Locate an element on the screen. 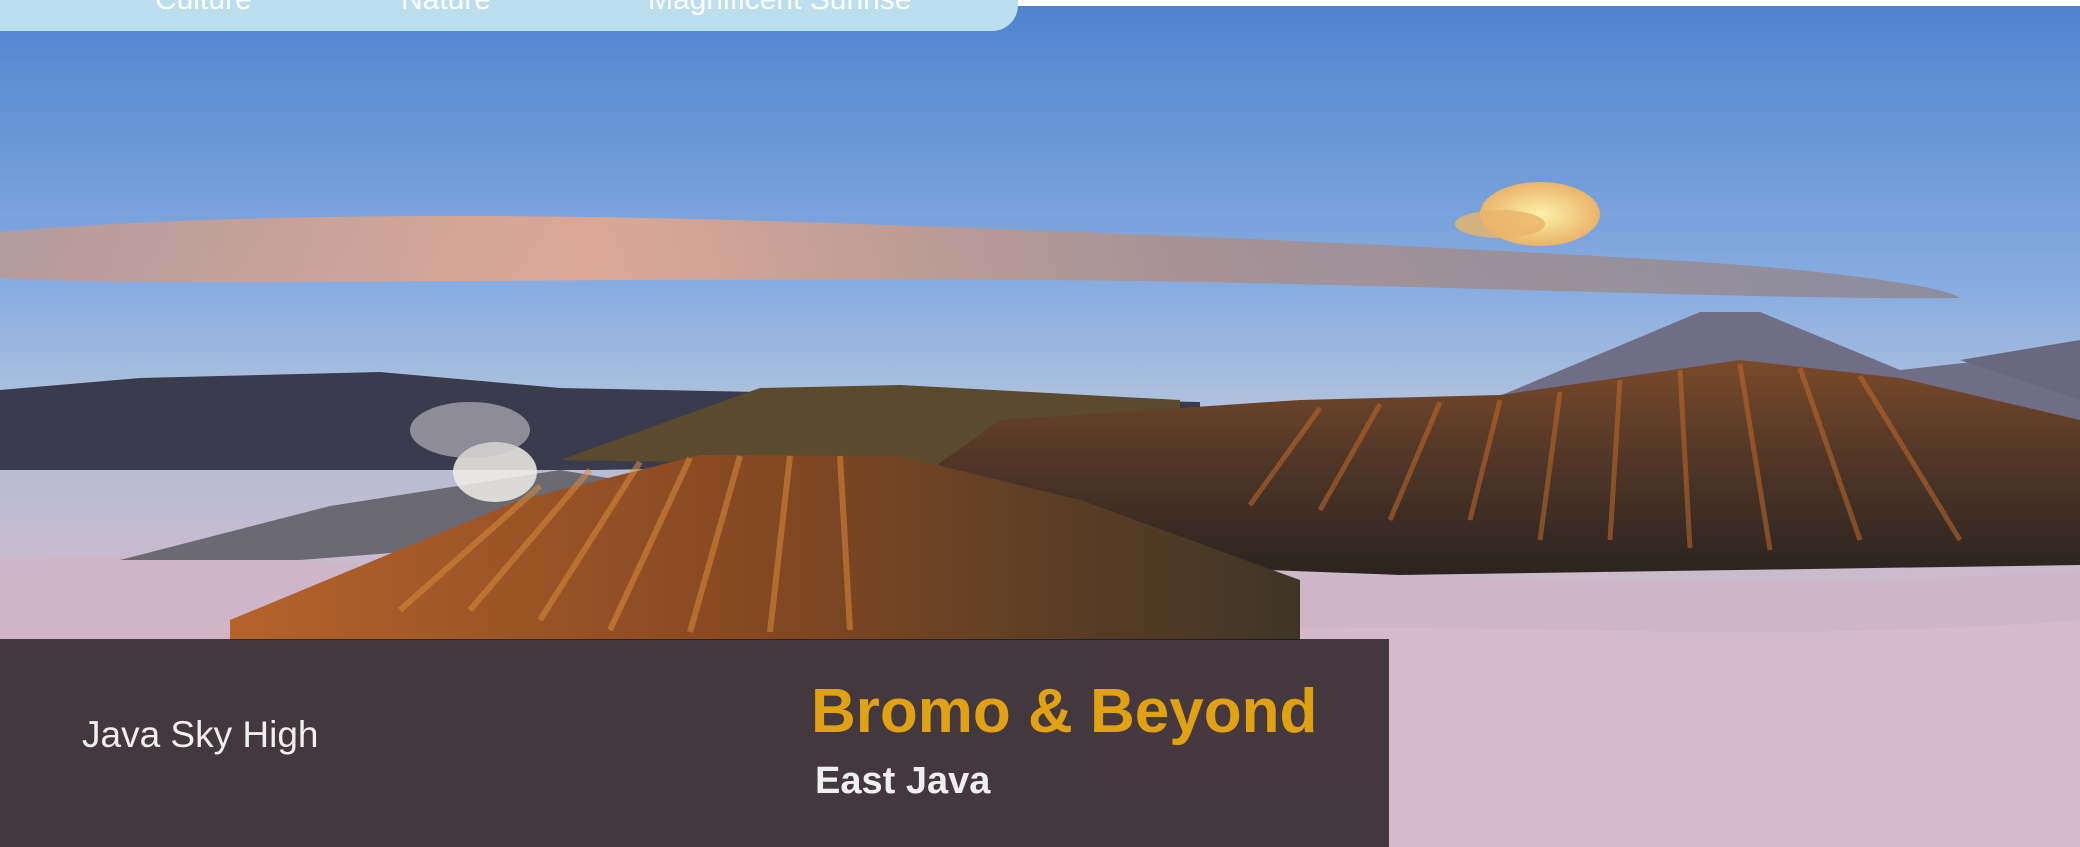  section-caption: Java Sky High is located at coordinates (200, 734).